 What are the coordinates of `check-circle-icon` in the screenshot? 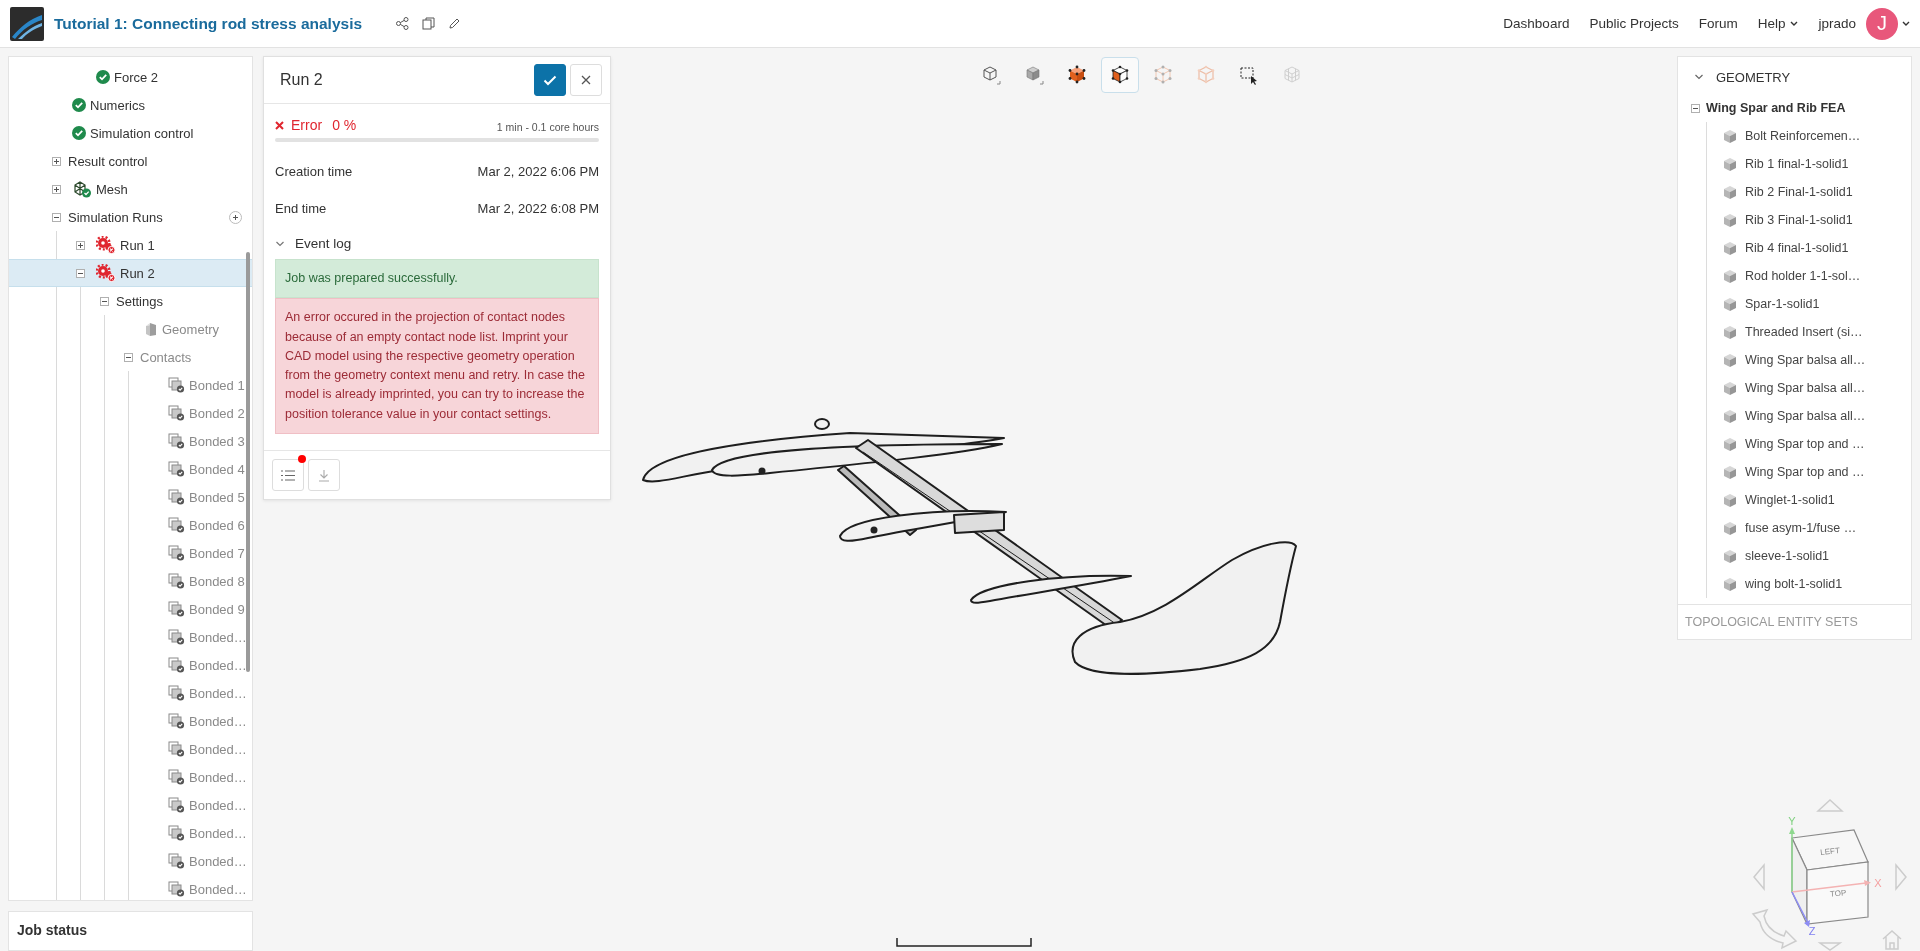 It's located at (79, 133).